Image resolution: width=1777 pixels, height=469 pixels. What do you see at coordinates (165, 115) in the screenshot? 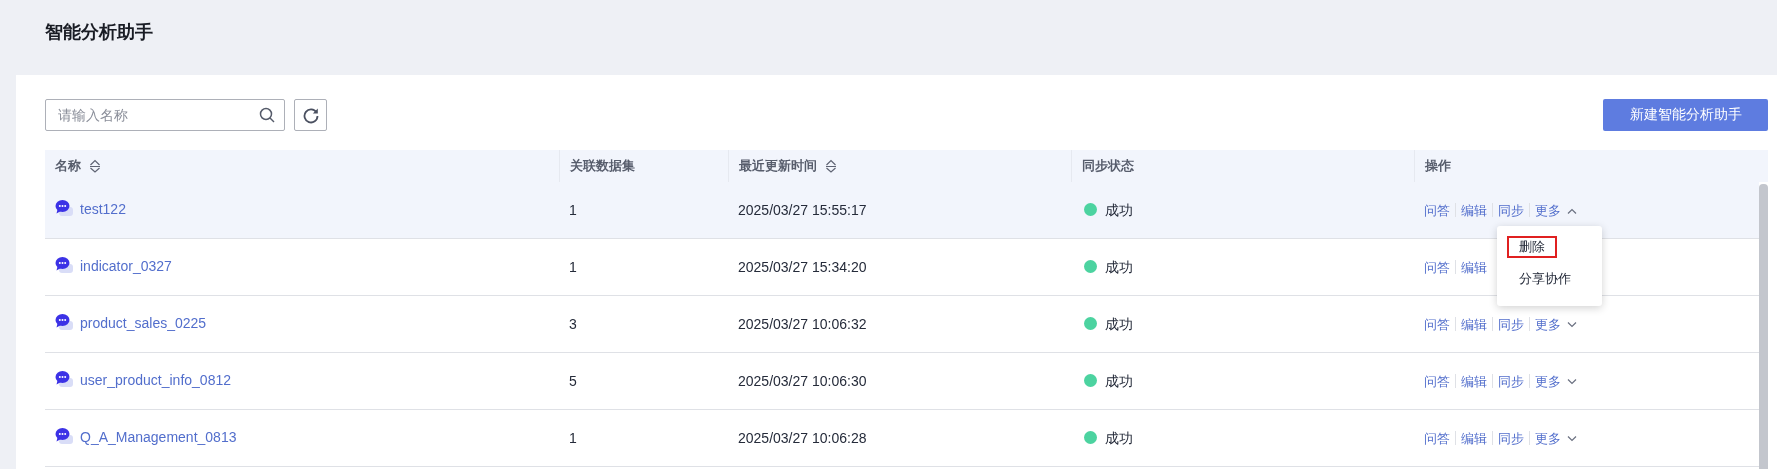
I see `search-field: 请输入名称` at bounding box center [165, 115].